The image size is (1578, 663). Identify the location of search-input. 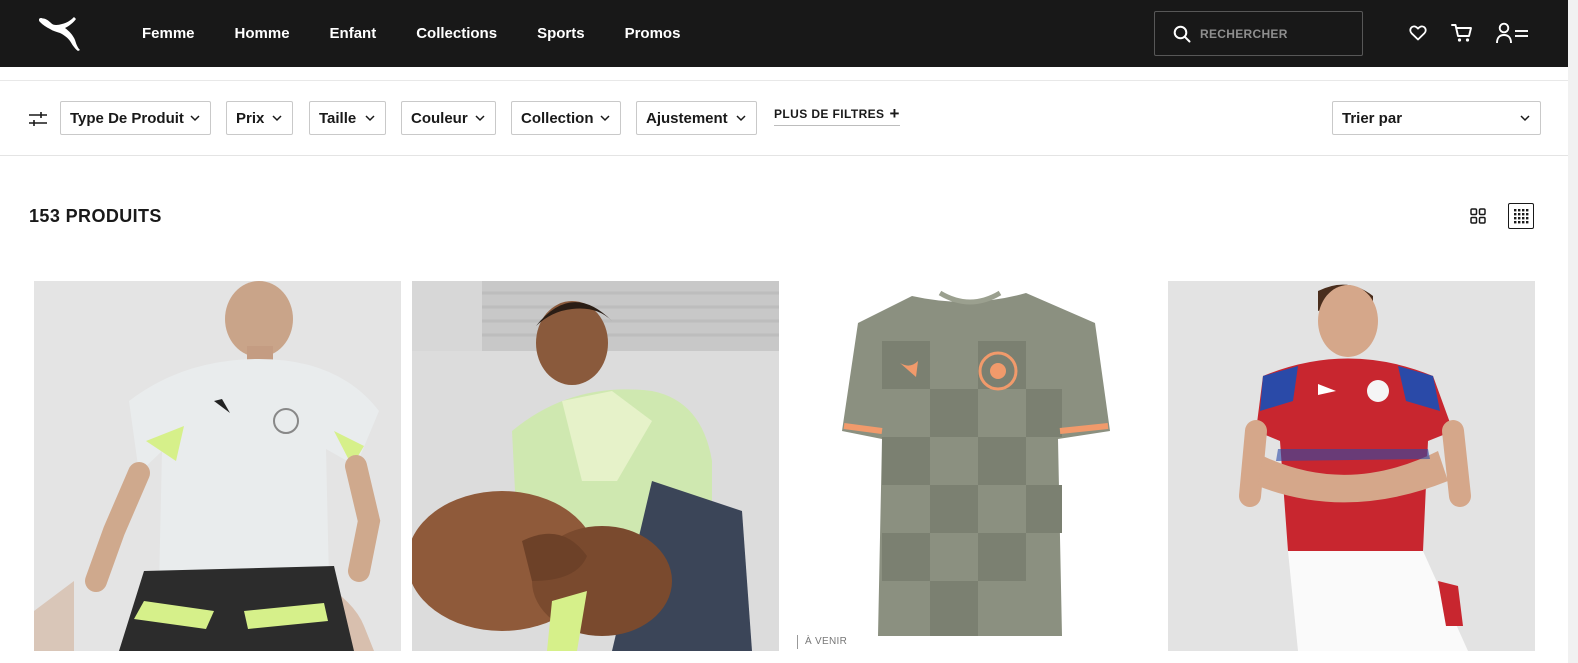
(1275, 33).